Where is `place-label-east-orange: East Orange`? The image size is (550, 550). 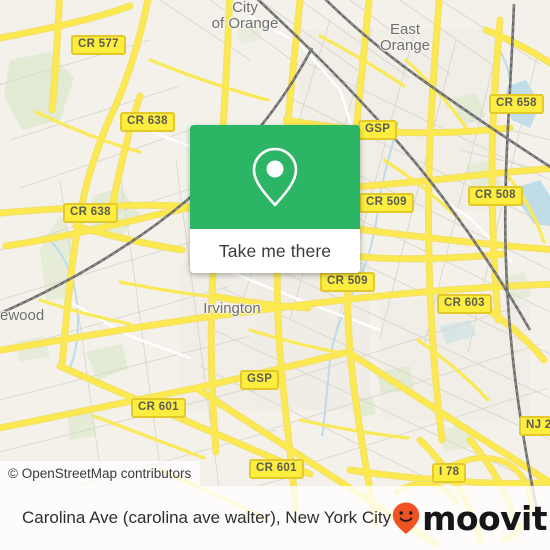 place-label-east-orange: East Orange is located at coordinates (405, 37).